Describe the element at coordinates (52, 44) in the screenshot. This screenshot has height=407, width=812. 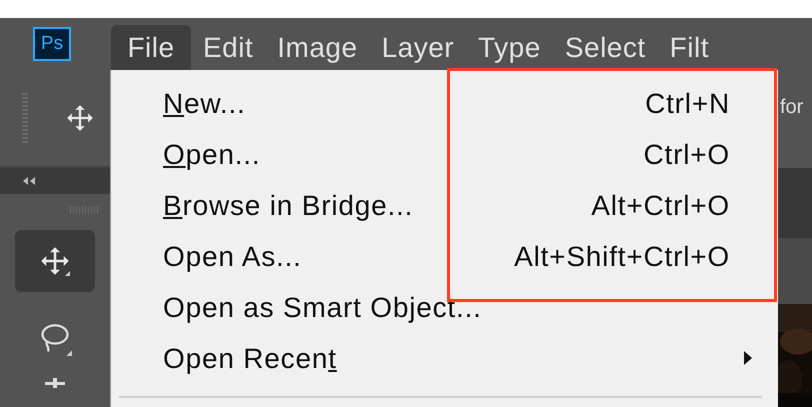
I see `app-logo: Ps` at that location.